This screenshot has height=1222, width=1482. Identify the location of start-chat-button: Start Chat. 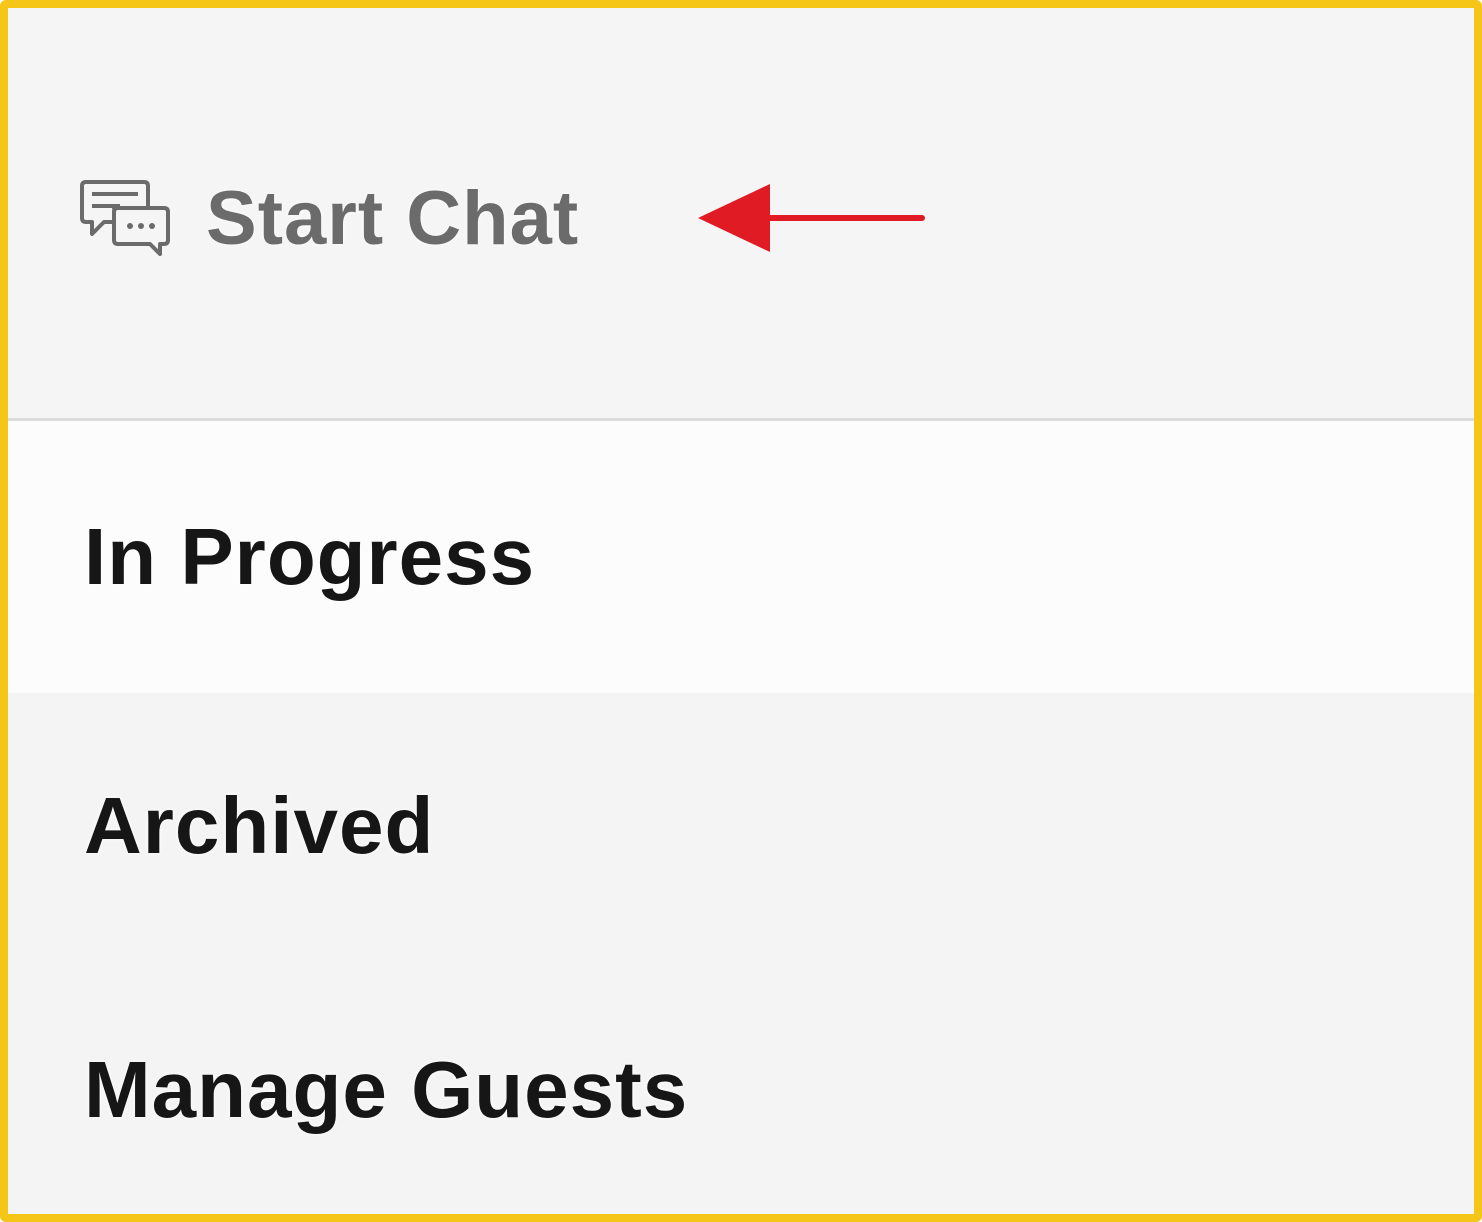
(329, 218).